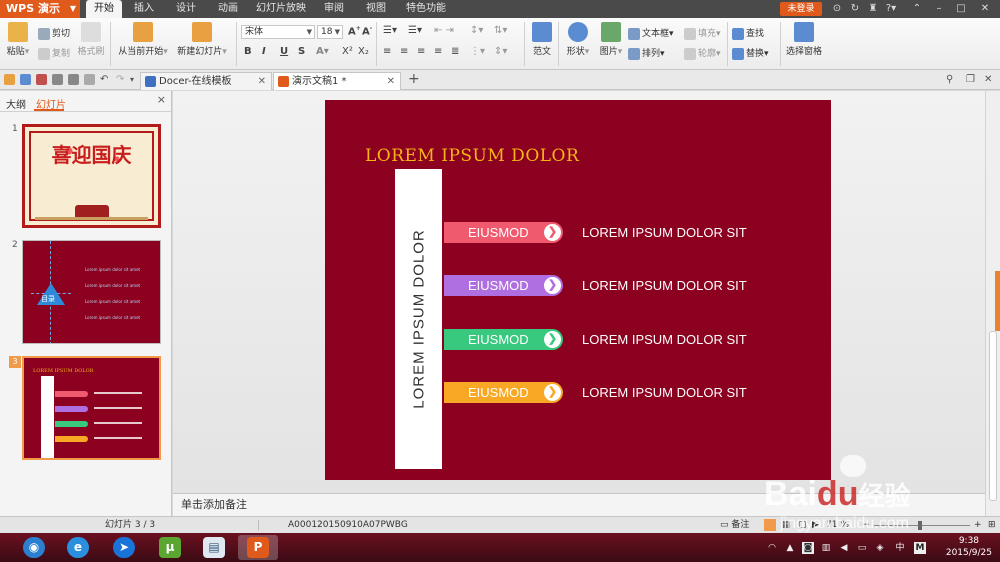  What do you see at coordinates (880, 548) in the screenshot?
I see `security-icon: ◈` at bounding box center [880, 548].